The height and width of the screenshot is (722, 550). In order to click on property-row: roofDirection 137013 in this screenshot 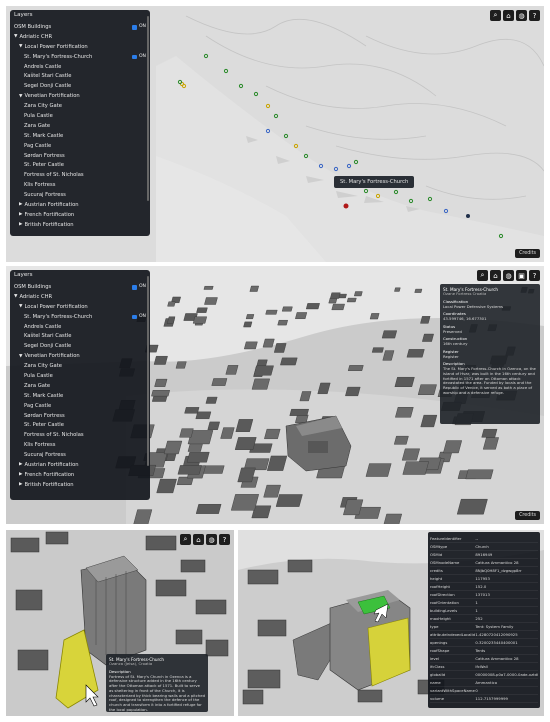, I will do `click(484, 595)`.